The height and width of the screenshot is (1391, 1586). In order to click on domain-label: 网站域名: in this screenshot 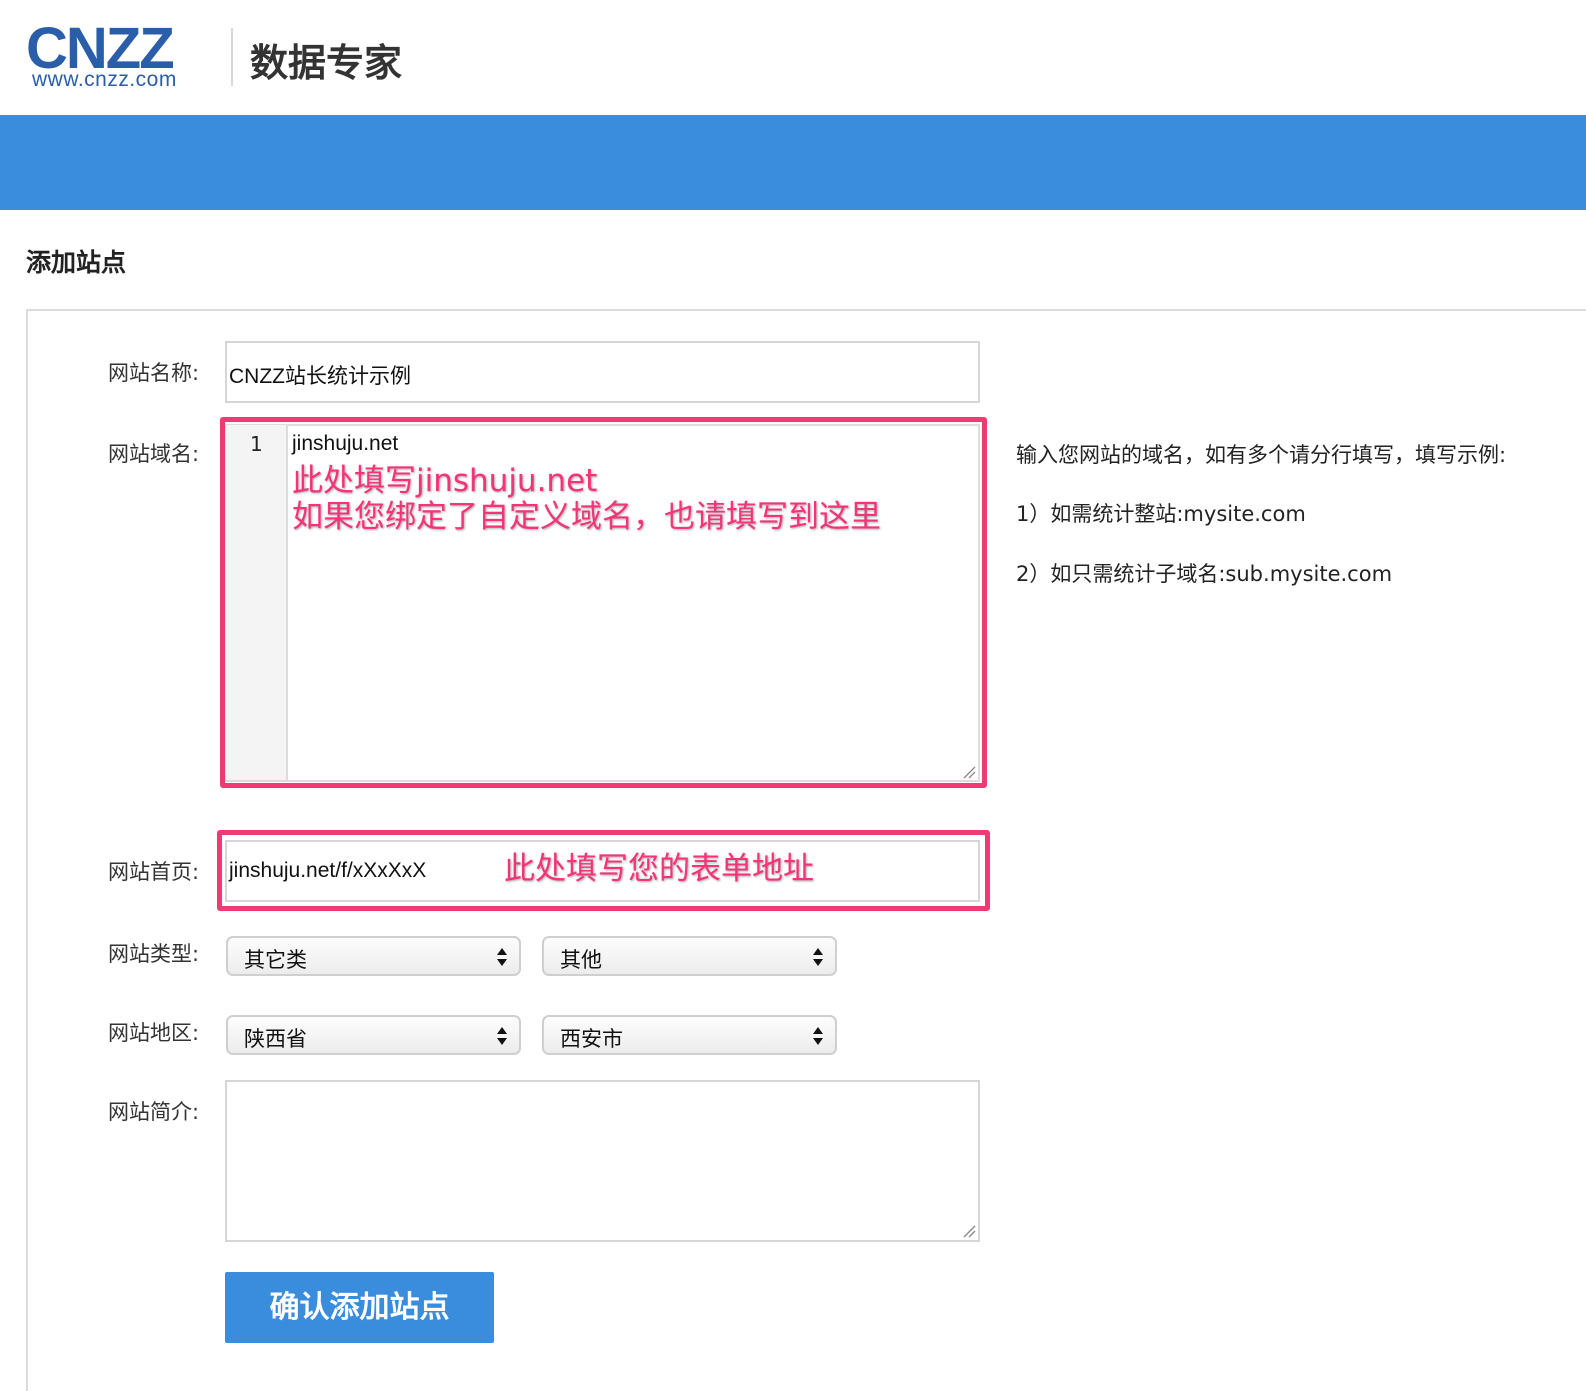, I will do `click(154, 454)`.